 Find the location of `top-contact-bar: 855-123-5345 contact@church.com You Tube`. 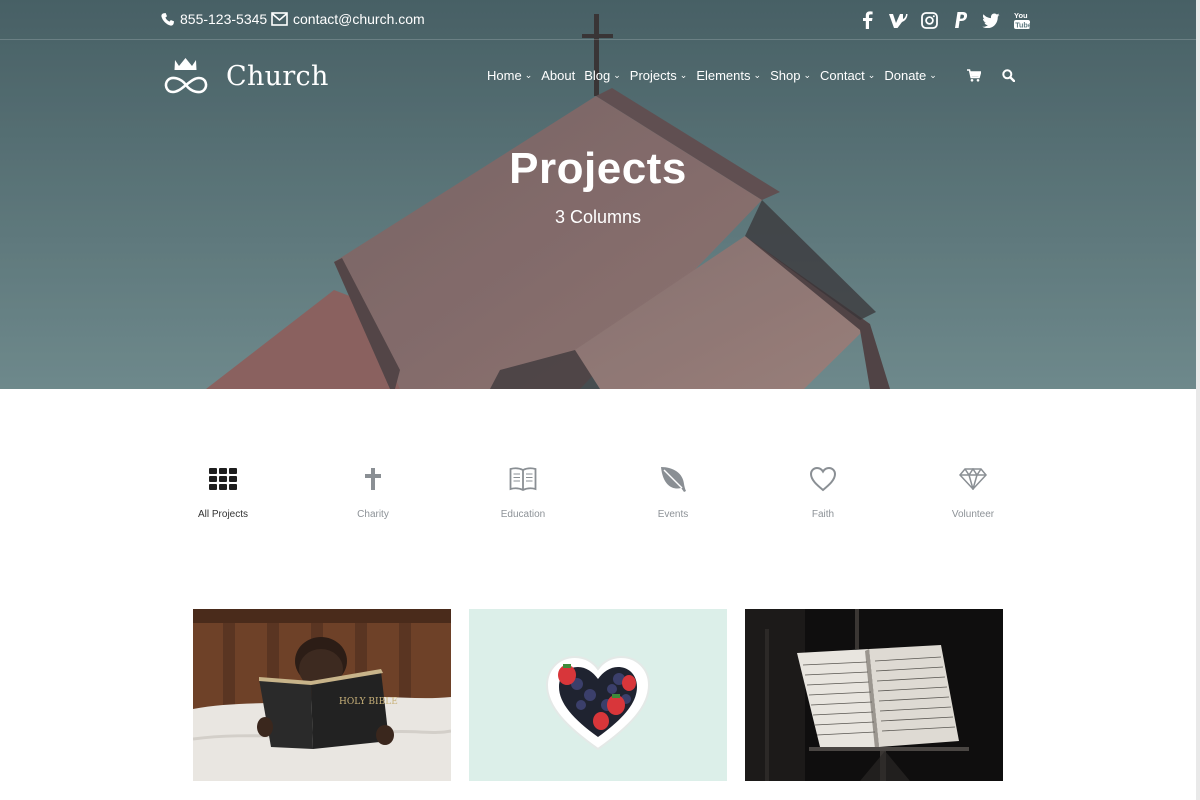

top-contact-bar: 855-123-5345 contact@church.com You Tube is located at coordinates (598, 20).